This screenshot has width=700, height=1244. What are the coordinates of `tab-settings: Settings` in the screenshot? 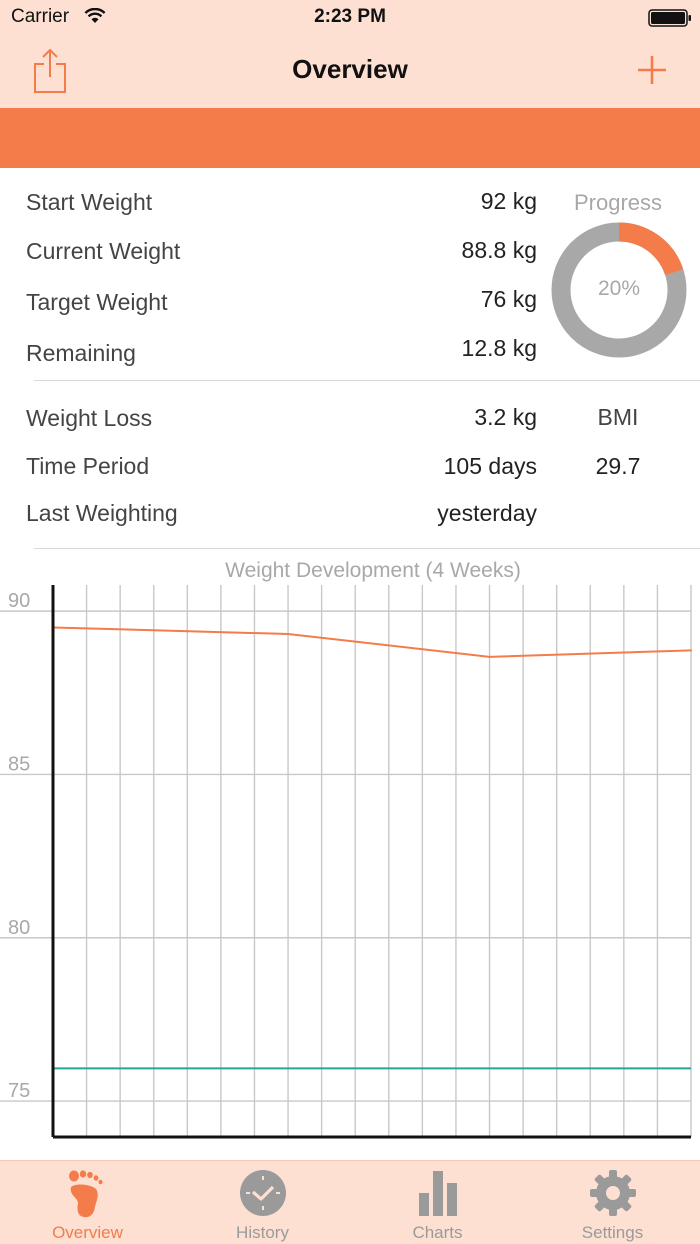 It's located at (612, 1202).